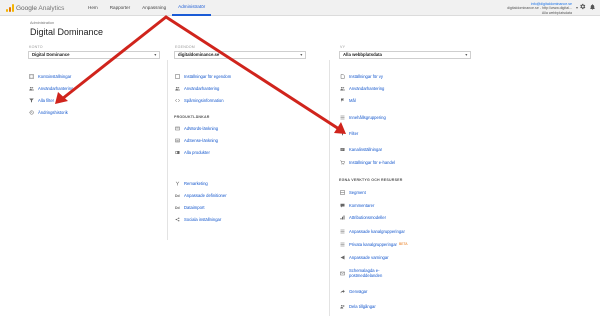  I want to click on alert-icon, so click(342, 257).